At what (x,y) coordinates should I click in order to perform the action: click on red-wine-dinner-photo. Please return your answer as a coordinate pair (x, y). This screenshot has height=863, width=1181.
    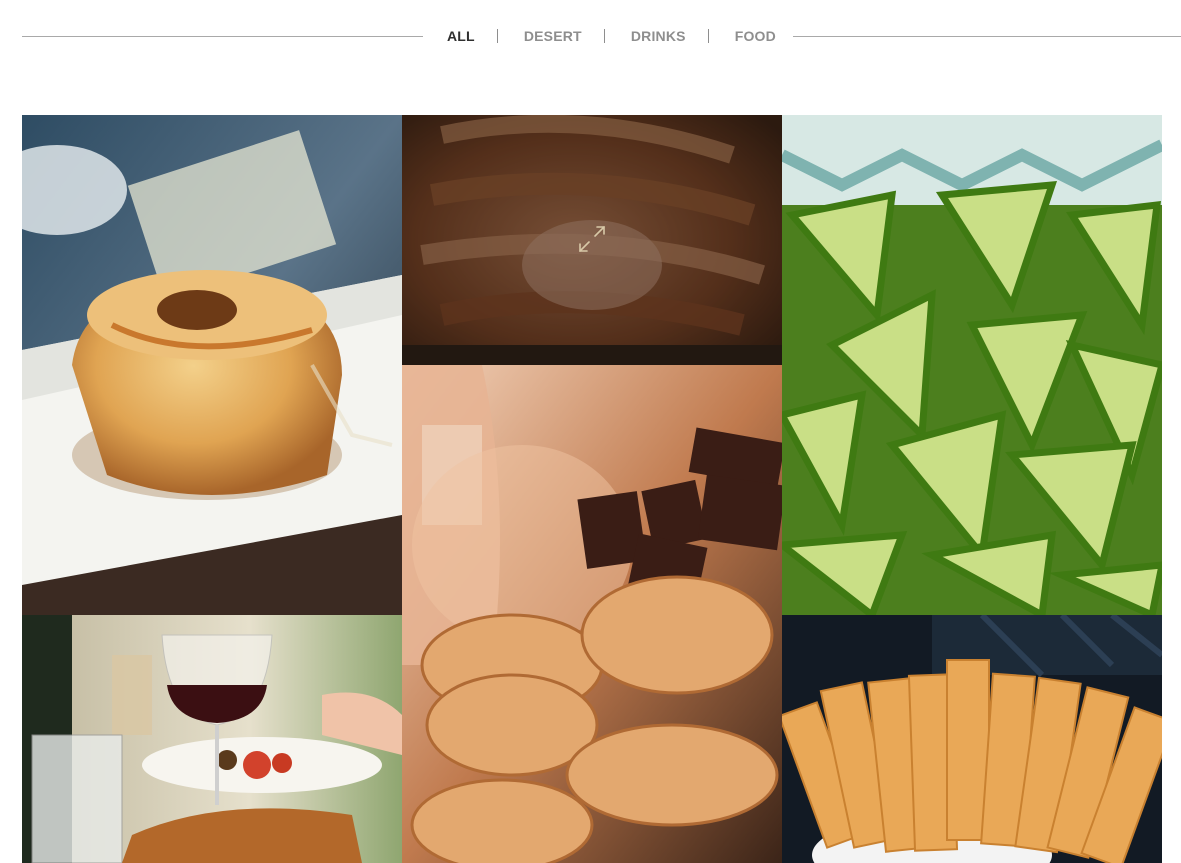
    Looking at the image, I should click on (212, 739).